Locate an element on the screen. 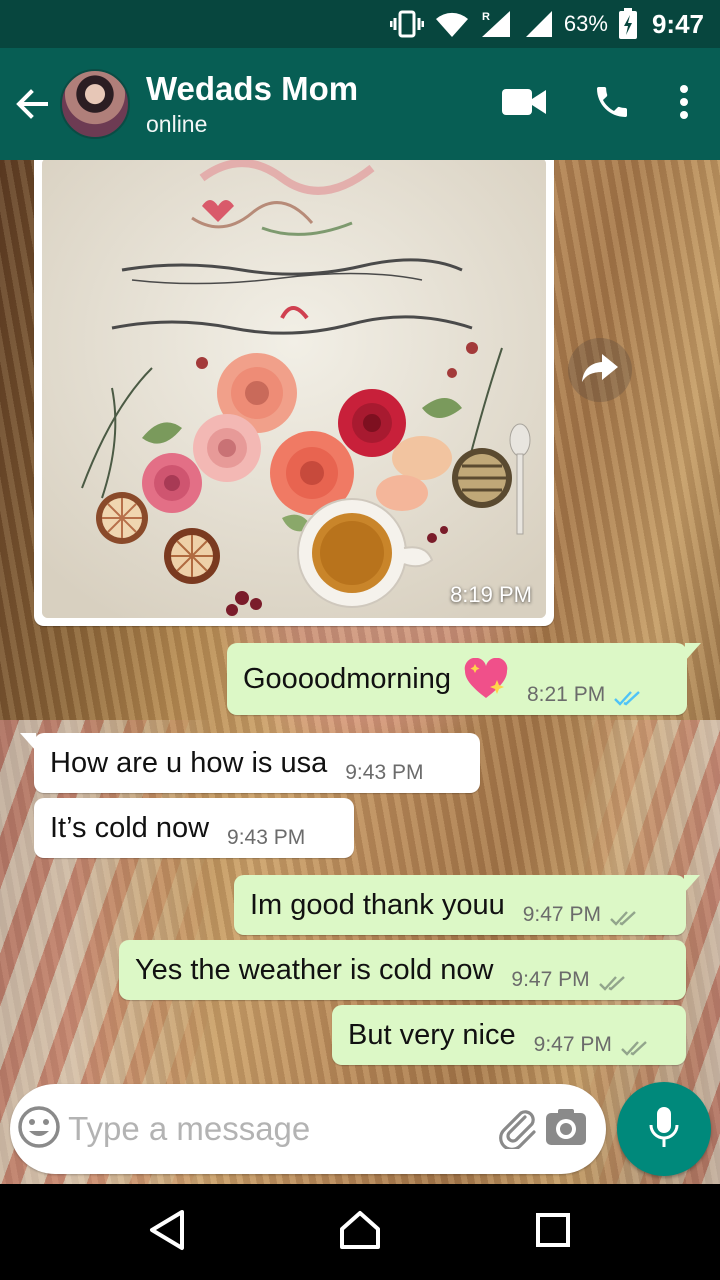  back-nav-icon is located at coordinates (167, 1232).